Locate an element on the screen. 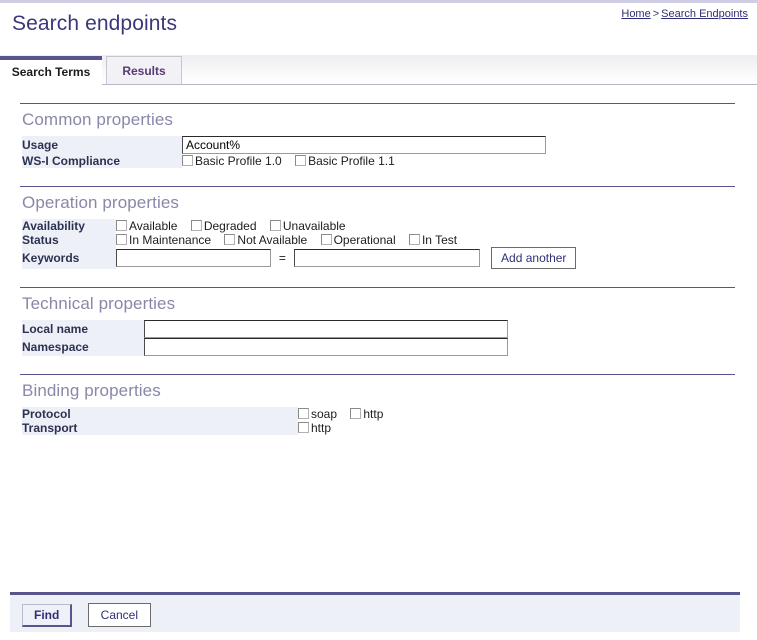 This screenshot has width=757, height=640. checkbox-in-test-wrap: In Test is located at coordinates (433, 240).